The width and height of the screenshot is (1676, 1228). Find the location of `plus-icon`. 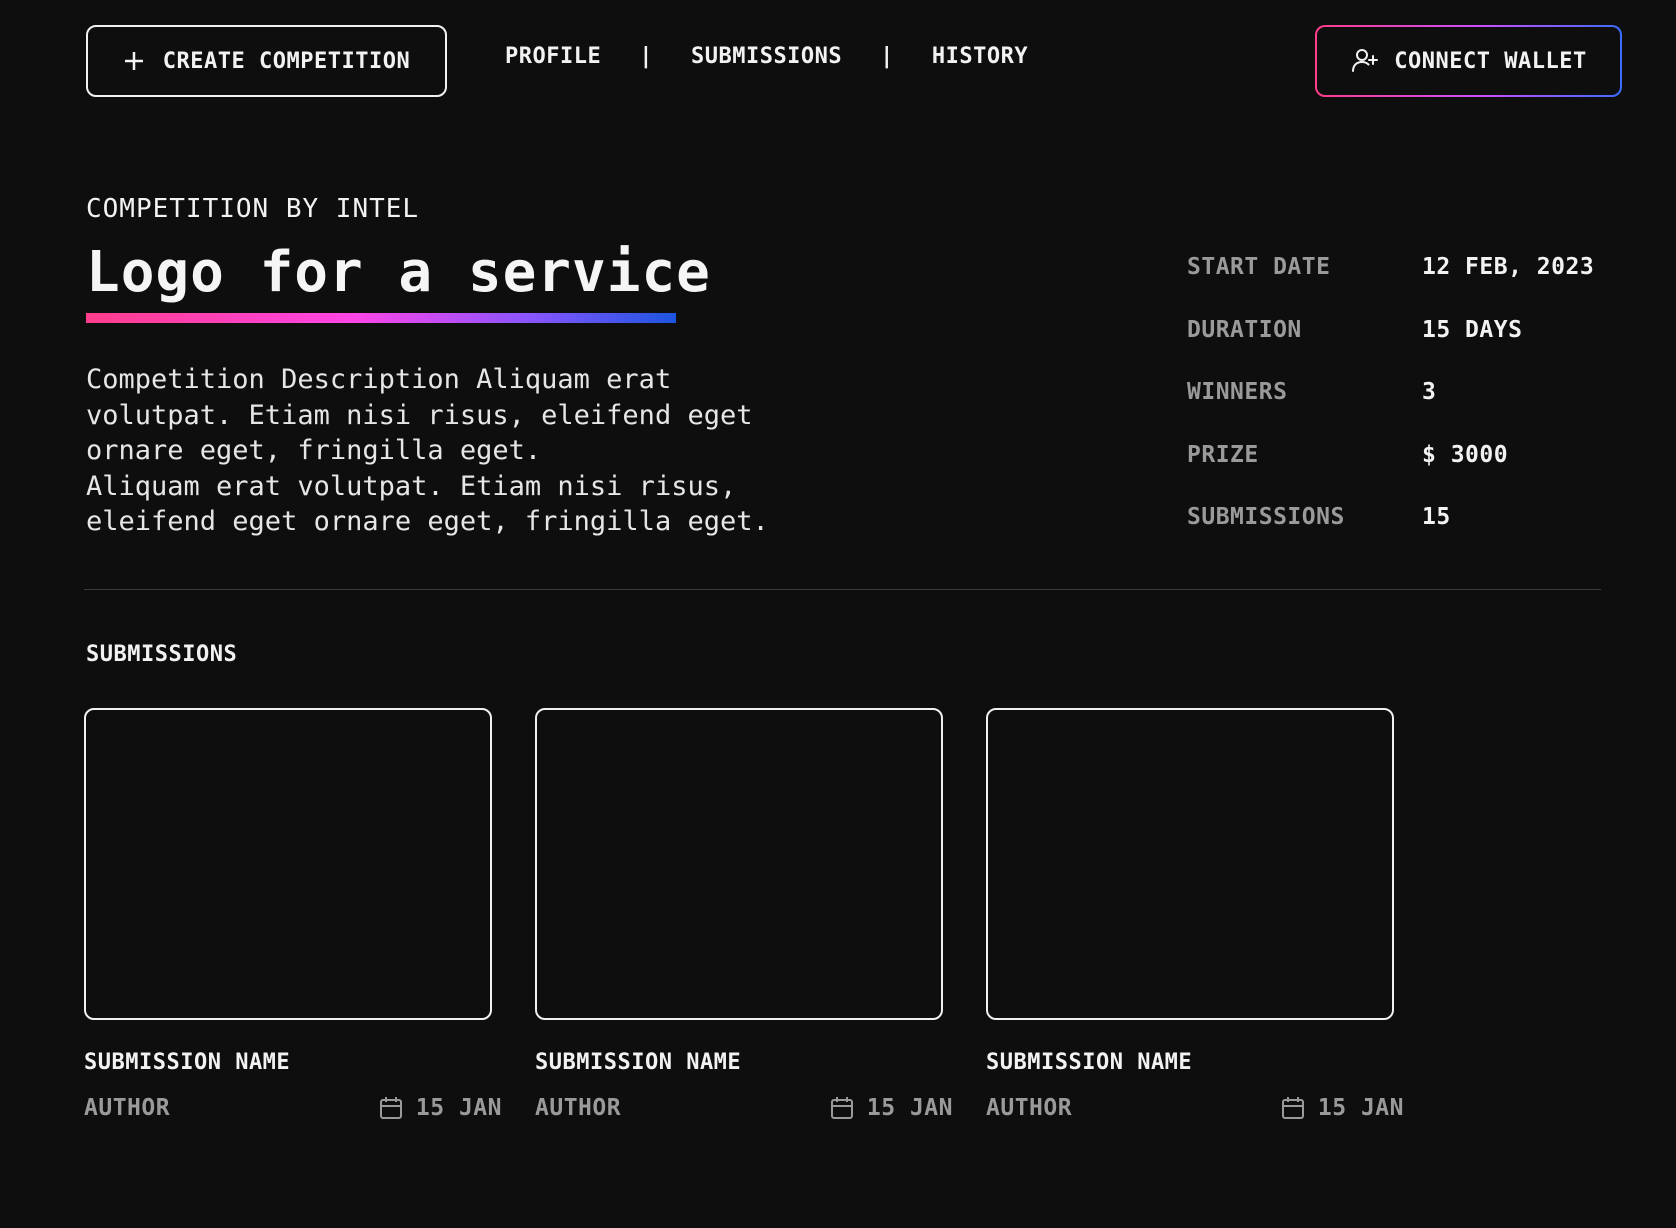

plus-icon is located at coordinates (133, 61).